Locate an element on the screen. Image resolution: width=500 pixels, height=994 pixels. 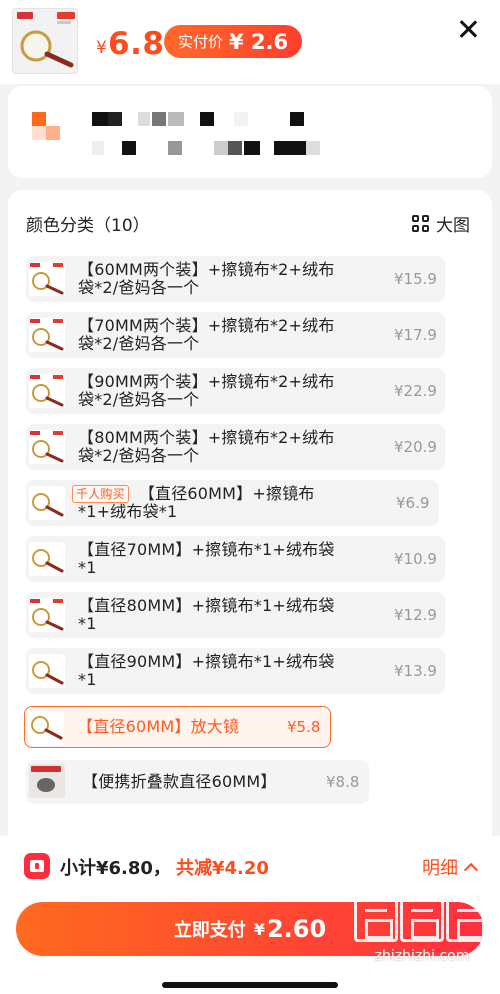
sku-price: ¥13.9 is located at coordinates (415, 671).